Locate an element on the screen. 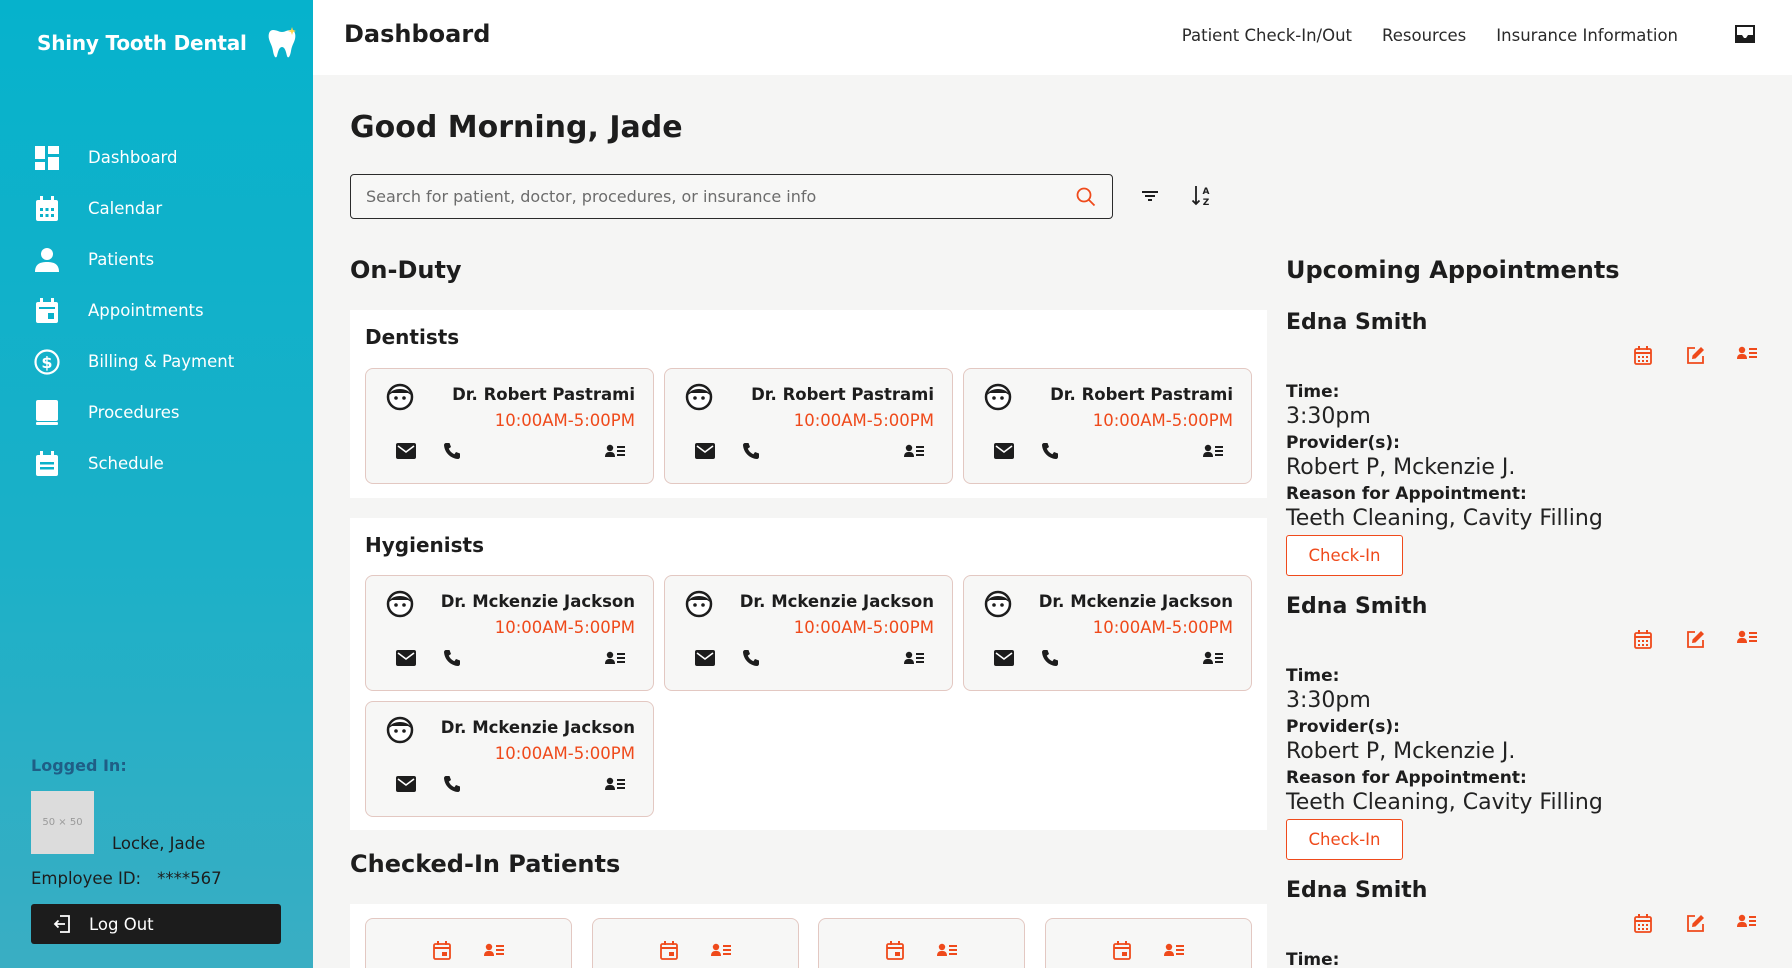  appointment-providers: Robert P, Mckenzie J. is located at coordinates (1401, 751).